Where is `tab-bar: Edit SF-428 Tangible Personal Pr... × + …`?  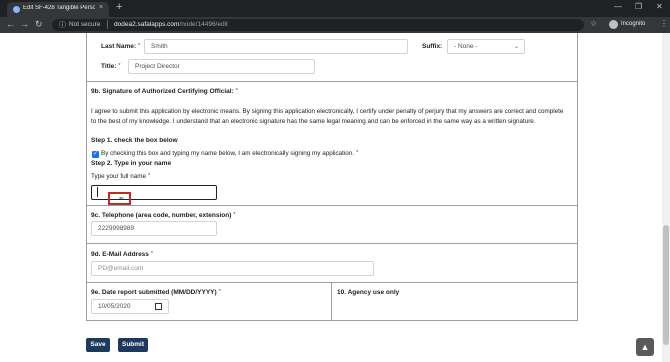
tab-bar: Edit SF-428 Tangible Personal Pr... × + … is located at coordinates (335, 8).